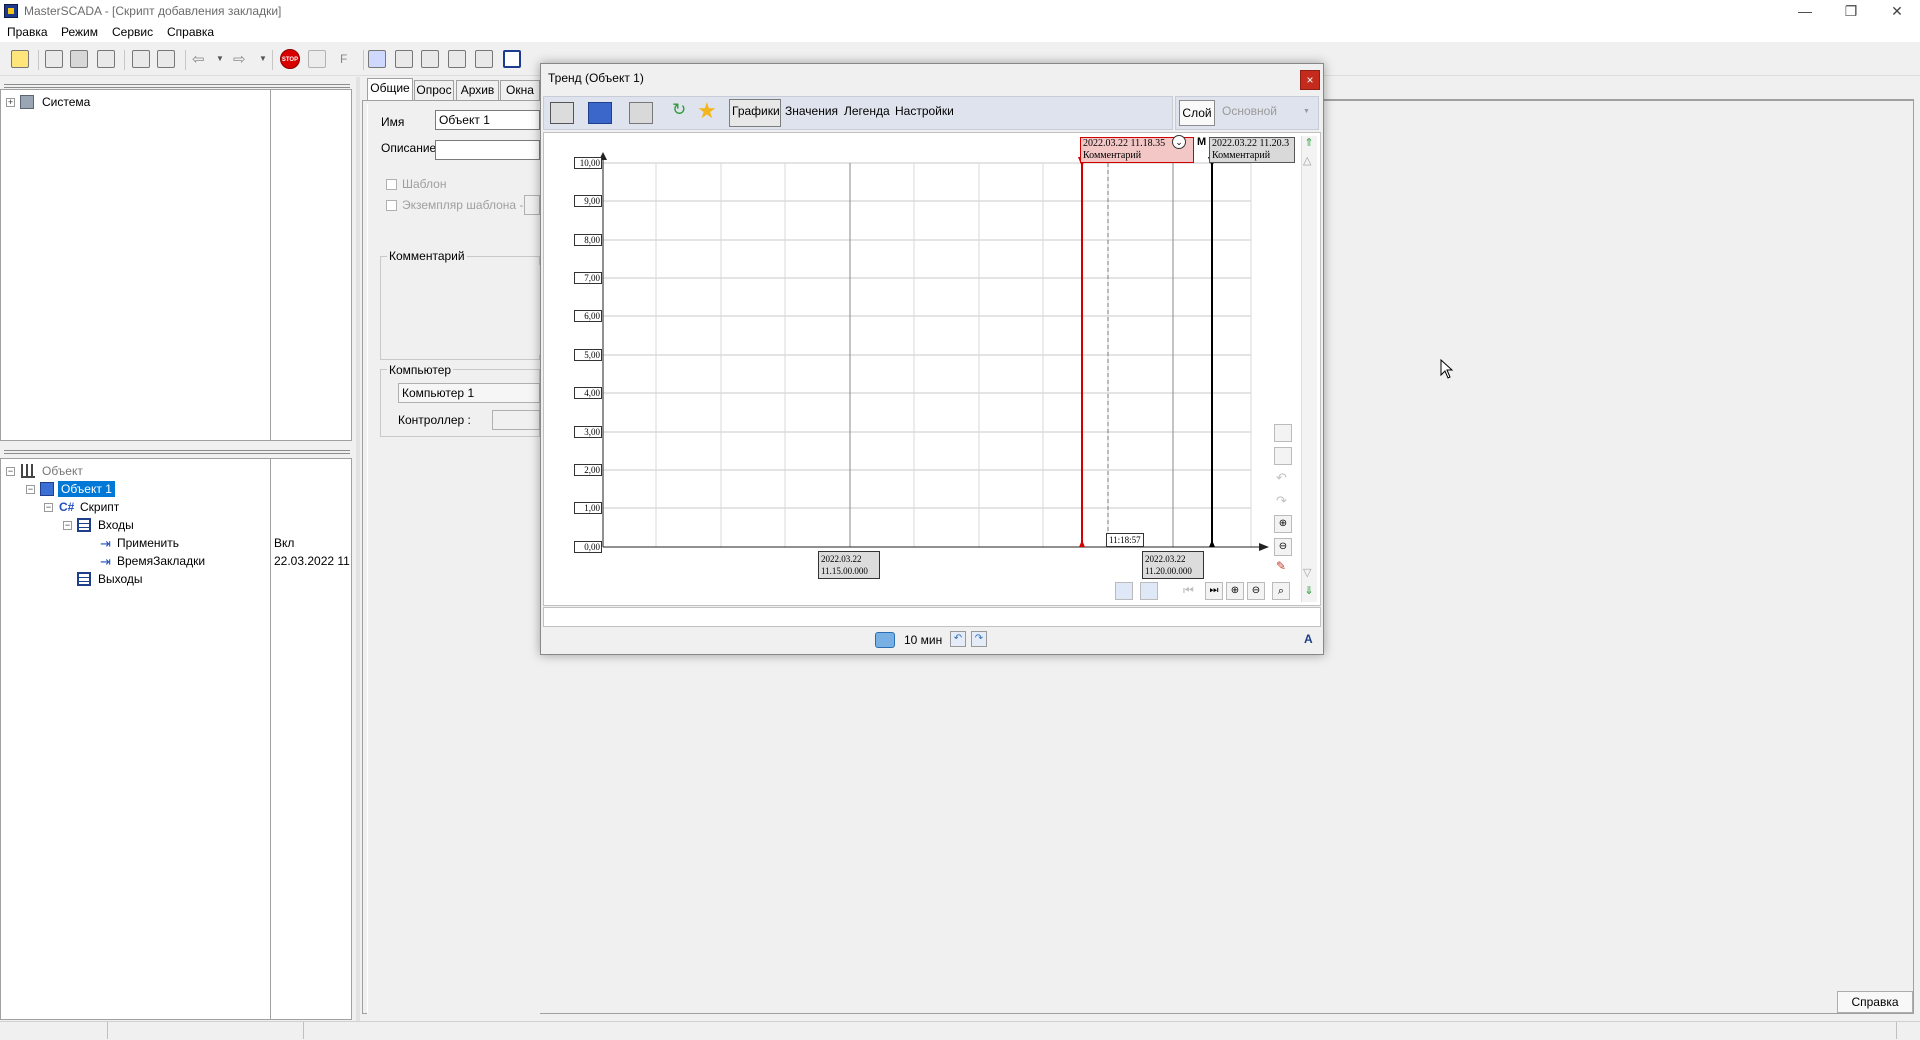 This screenshot has width=1920, height=1040. Describe the element at coordinates (641, 113) in the screenshot. I see `print-icon` at that location.